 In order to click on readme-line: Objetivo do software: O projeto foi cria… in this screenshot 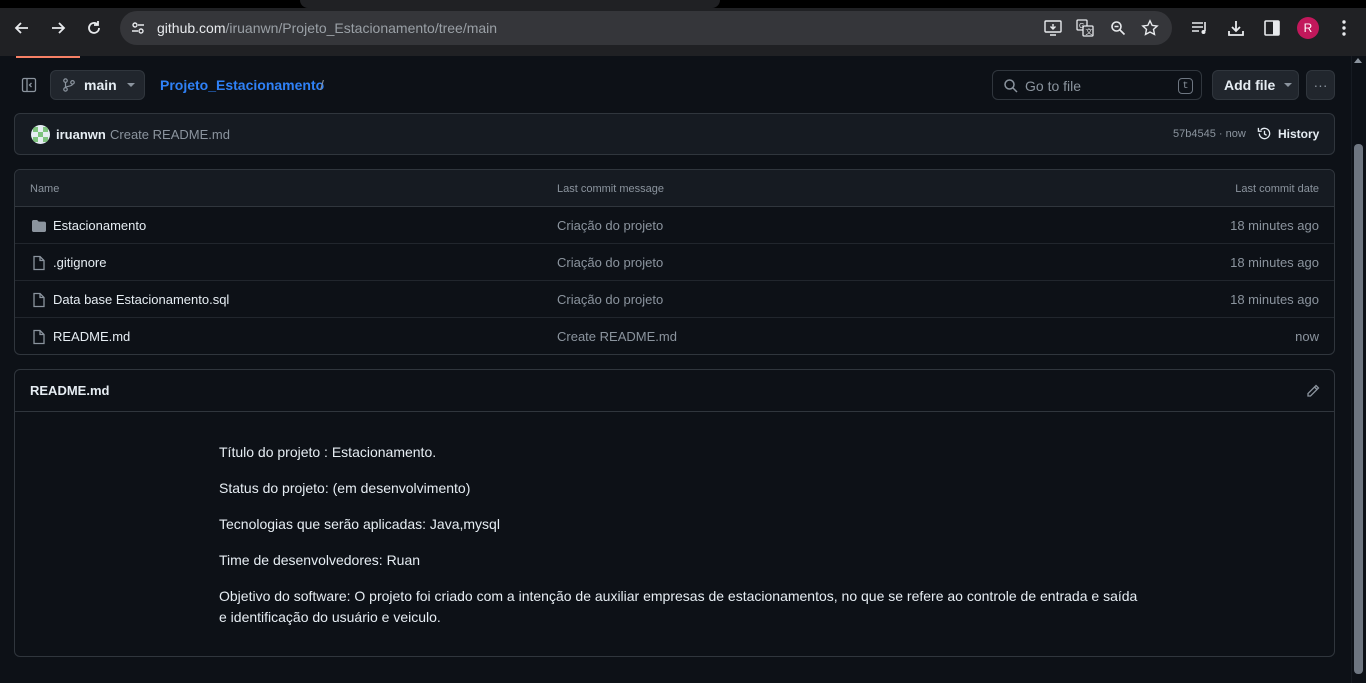, I will do `click(678, 606)`.